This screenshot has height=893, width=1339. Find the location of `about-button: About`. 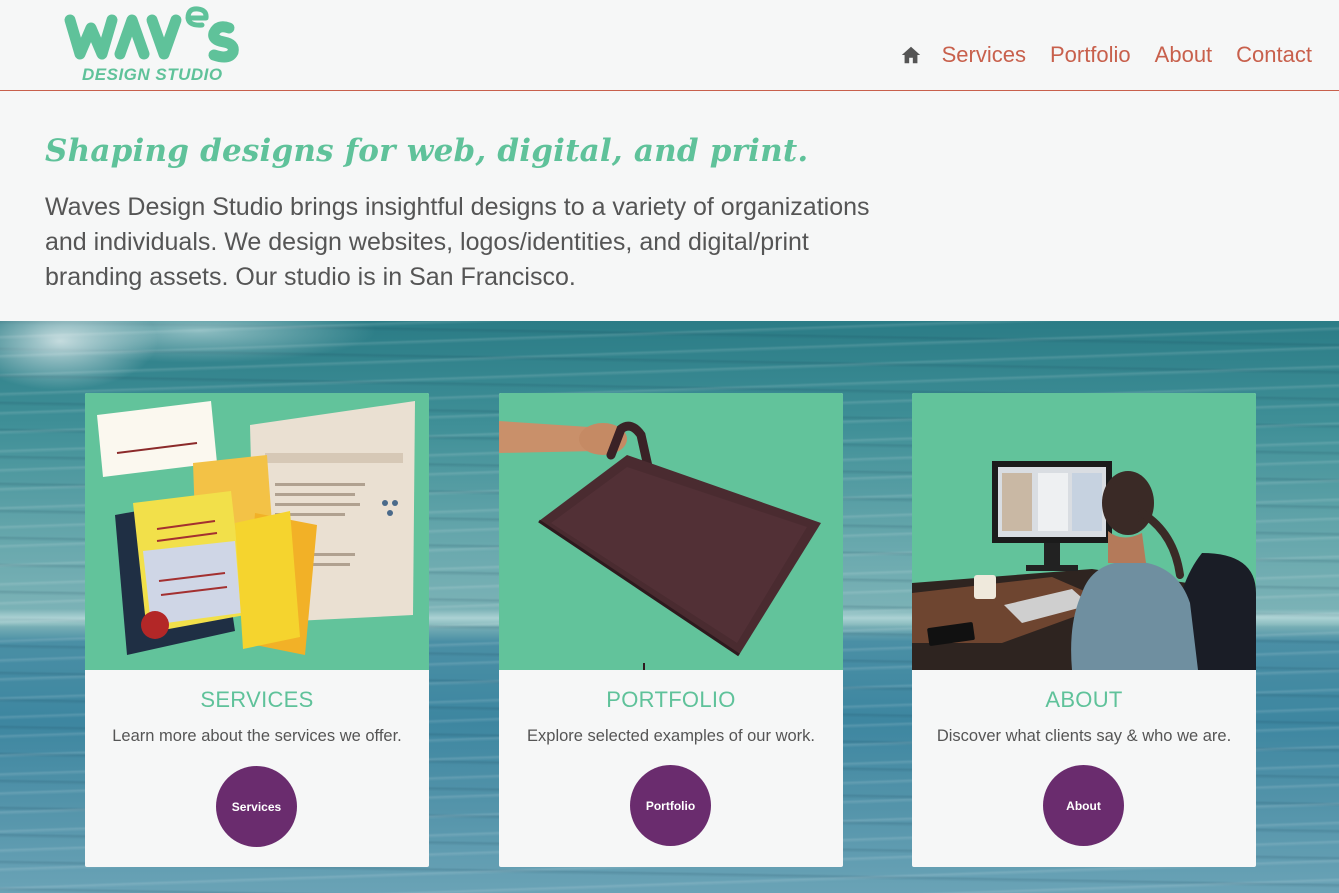

about-button: About is located at coordinates (1083, 805).